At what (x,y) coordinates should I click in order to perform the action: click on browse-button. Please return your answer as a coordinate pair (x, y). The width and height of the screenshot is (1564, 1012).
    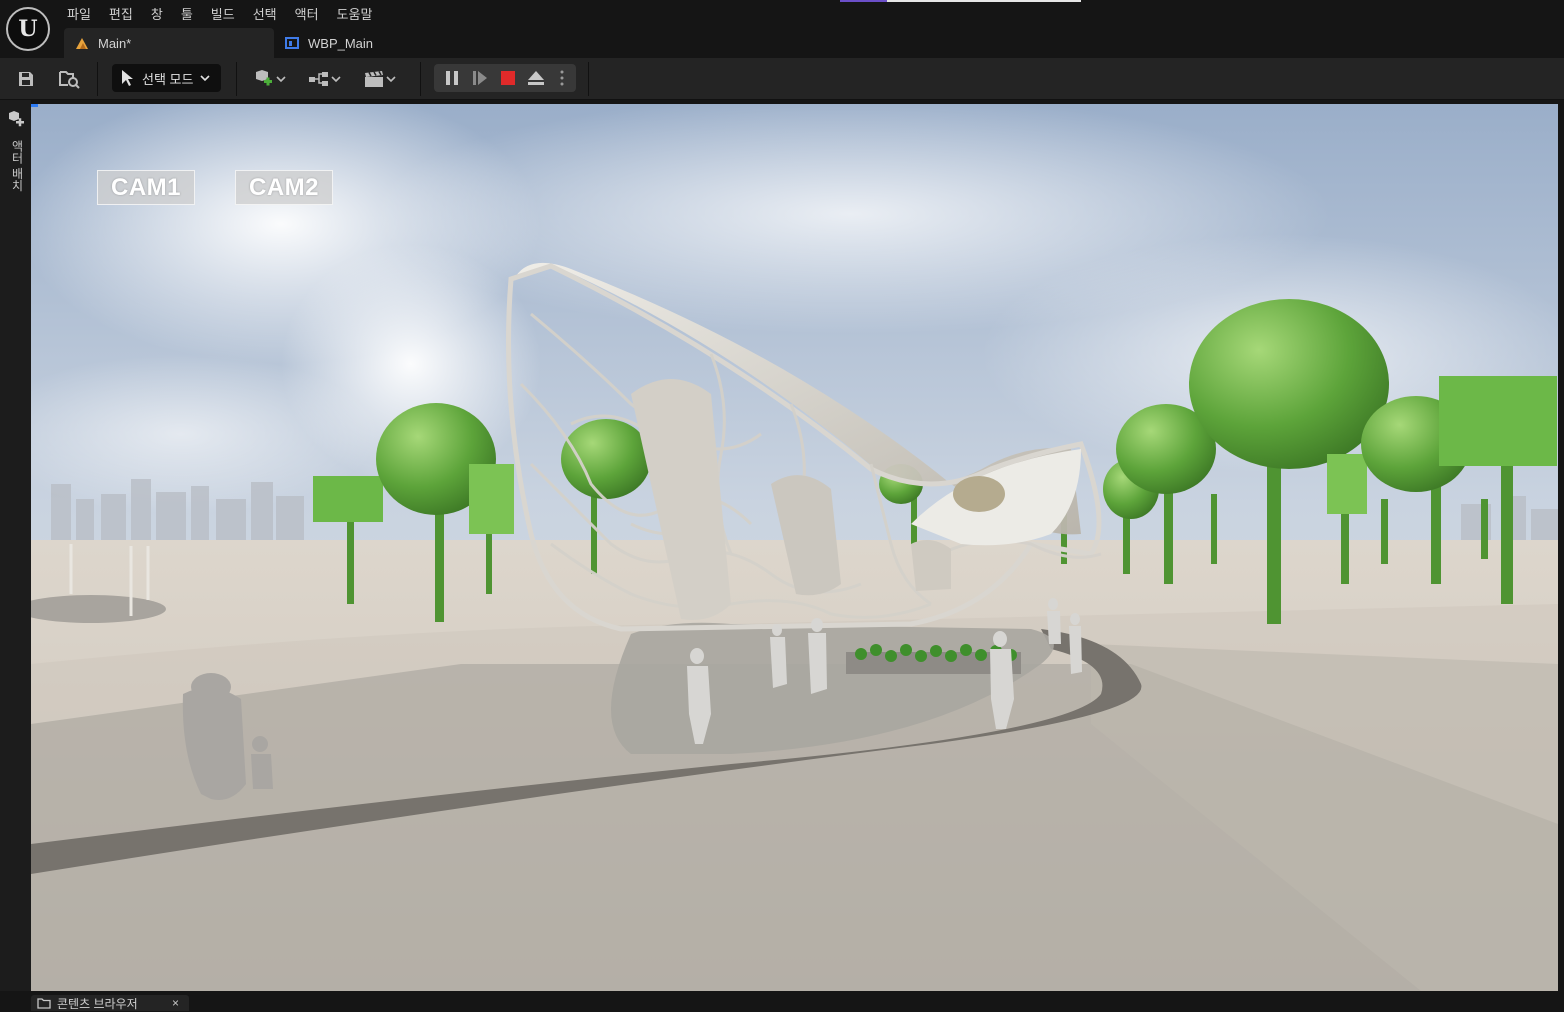
    Looking at the image, I should click on (70, 79).